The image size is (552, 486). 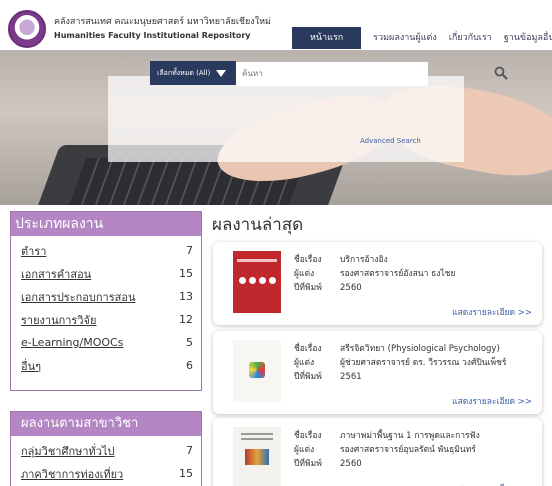 I want to click on department-box-title: ผลงานตามสาขาวิชา, so click(x=106, y=424).